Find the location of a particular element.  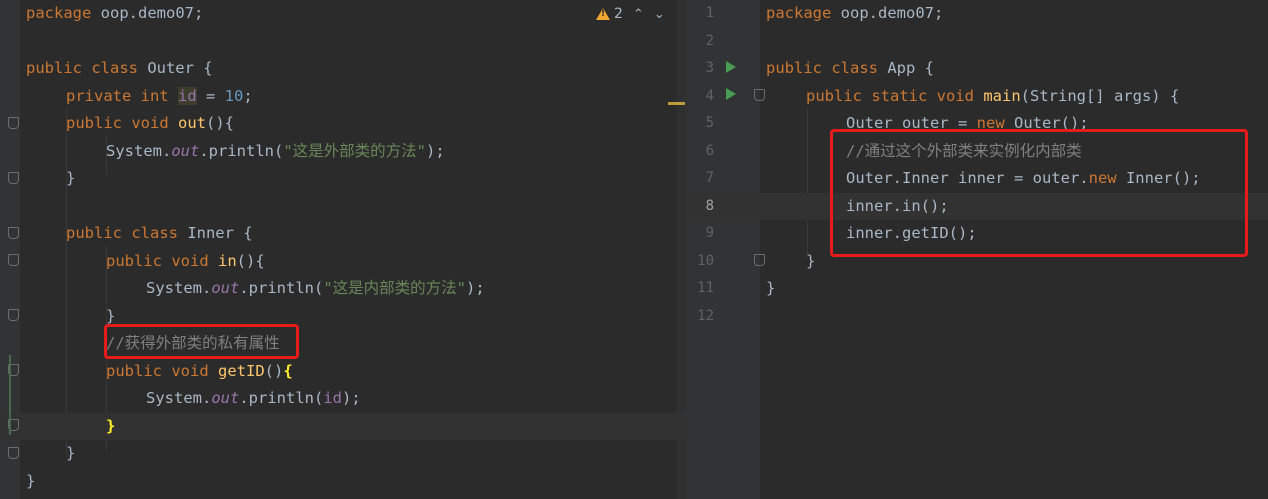

code-line: public void in(){ is located at coordinates (342, 262).